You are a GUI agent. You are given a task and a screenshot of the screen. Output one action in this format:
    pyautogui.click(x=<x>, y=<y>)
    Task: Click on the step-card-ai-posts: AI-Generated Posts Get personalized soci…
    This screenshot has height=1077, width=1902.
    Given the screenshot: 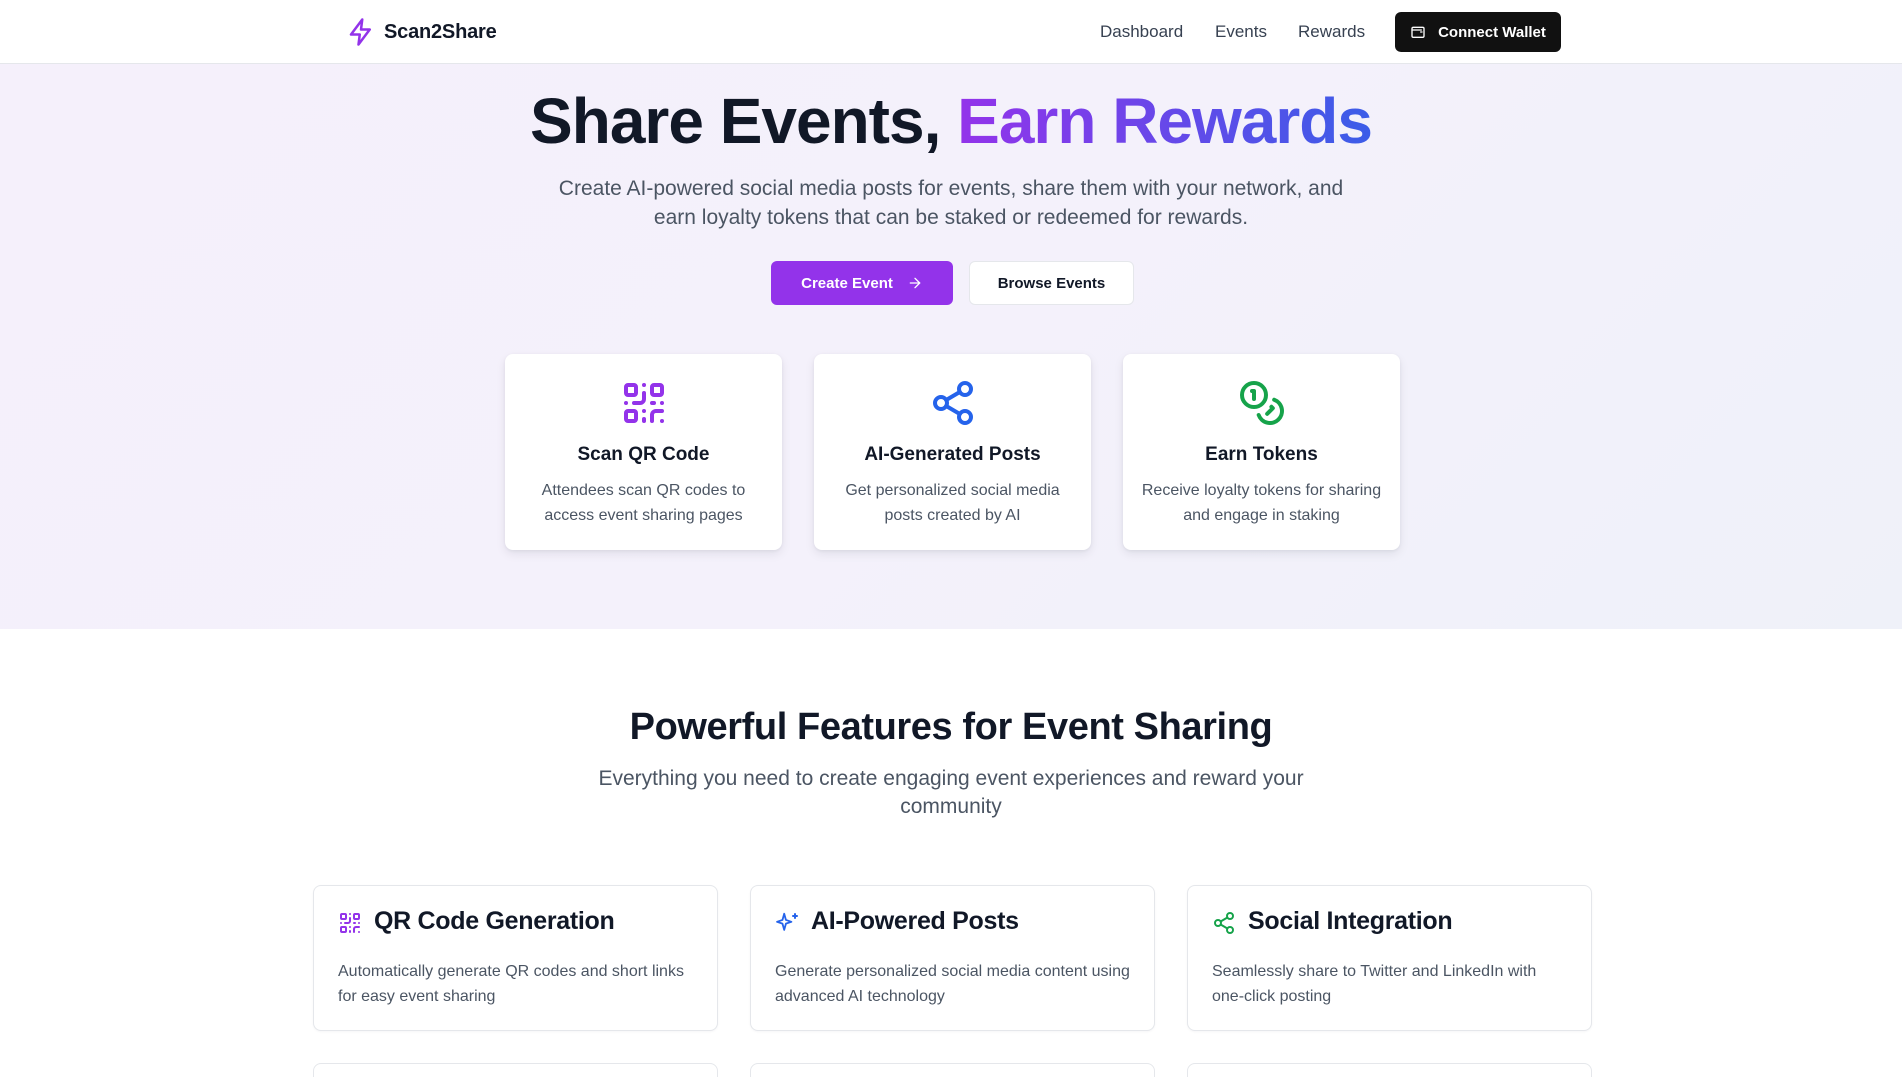 What is the action you would take?
    pyautogui.click(x=952, y=452)
    